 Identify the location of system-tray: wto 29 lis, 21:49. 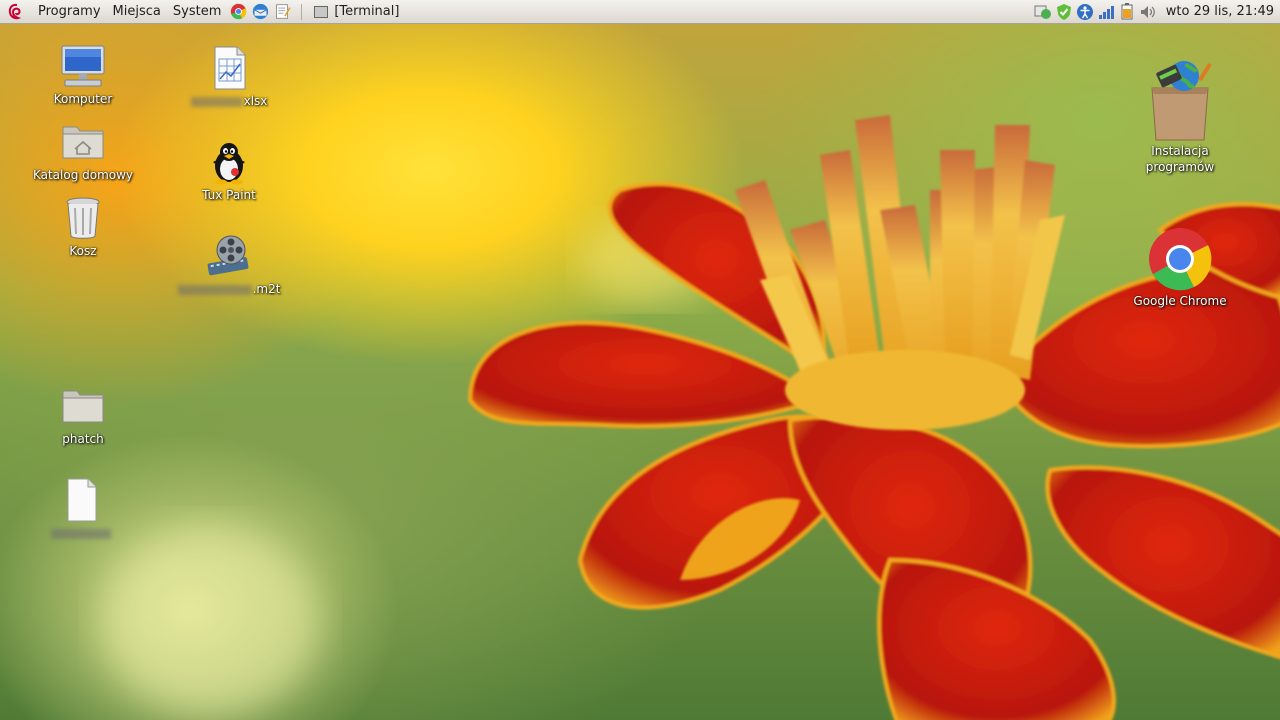
(1157, 12).